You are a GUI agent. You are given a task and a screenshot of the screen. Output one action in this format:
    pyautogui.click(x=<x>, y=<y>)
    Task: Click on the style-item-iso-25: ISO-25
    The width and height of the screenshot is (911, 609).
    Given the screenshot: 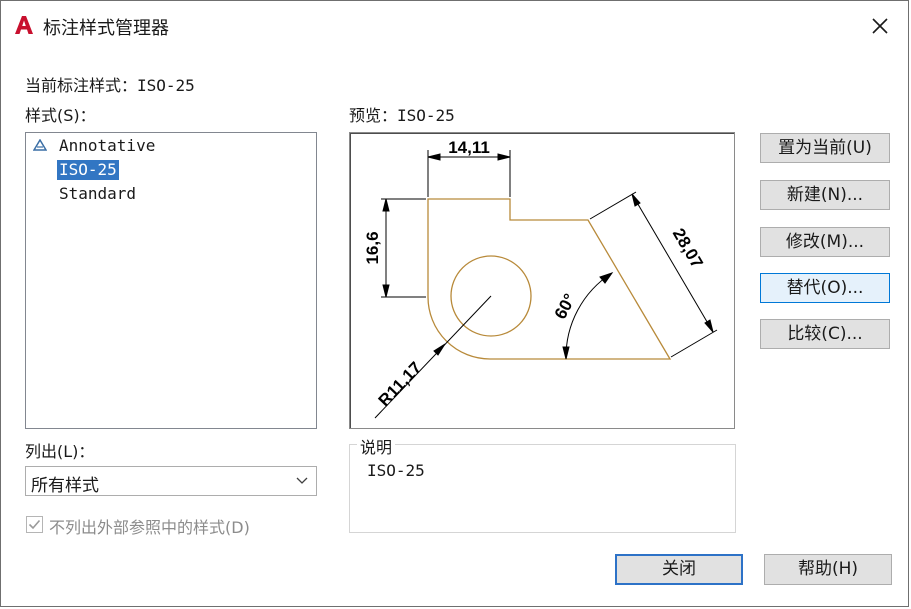 What is the action you would take?
    pyautogui.click(x=88, y=170)
    